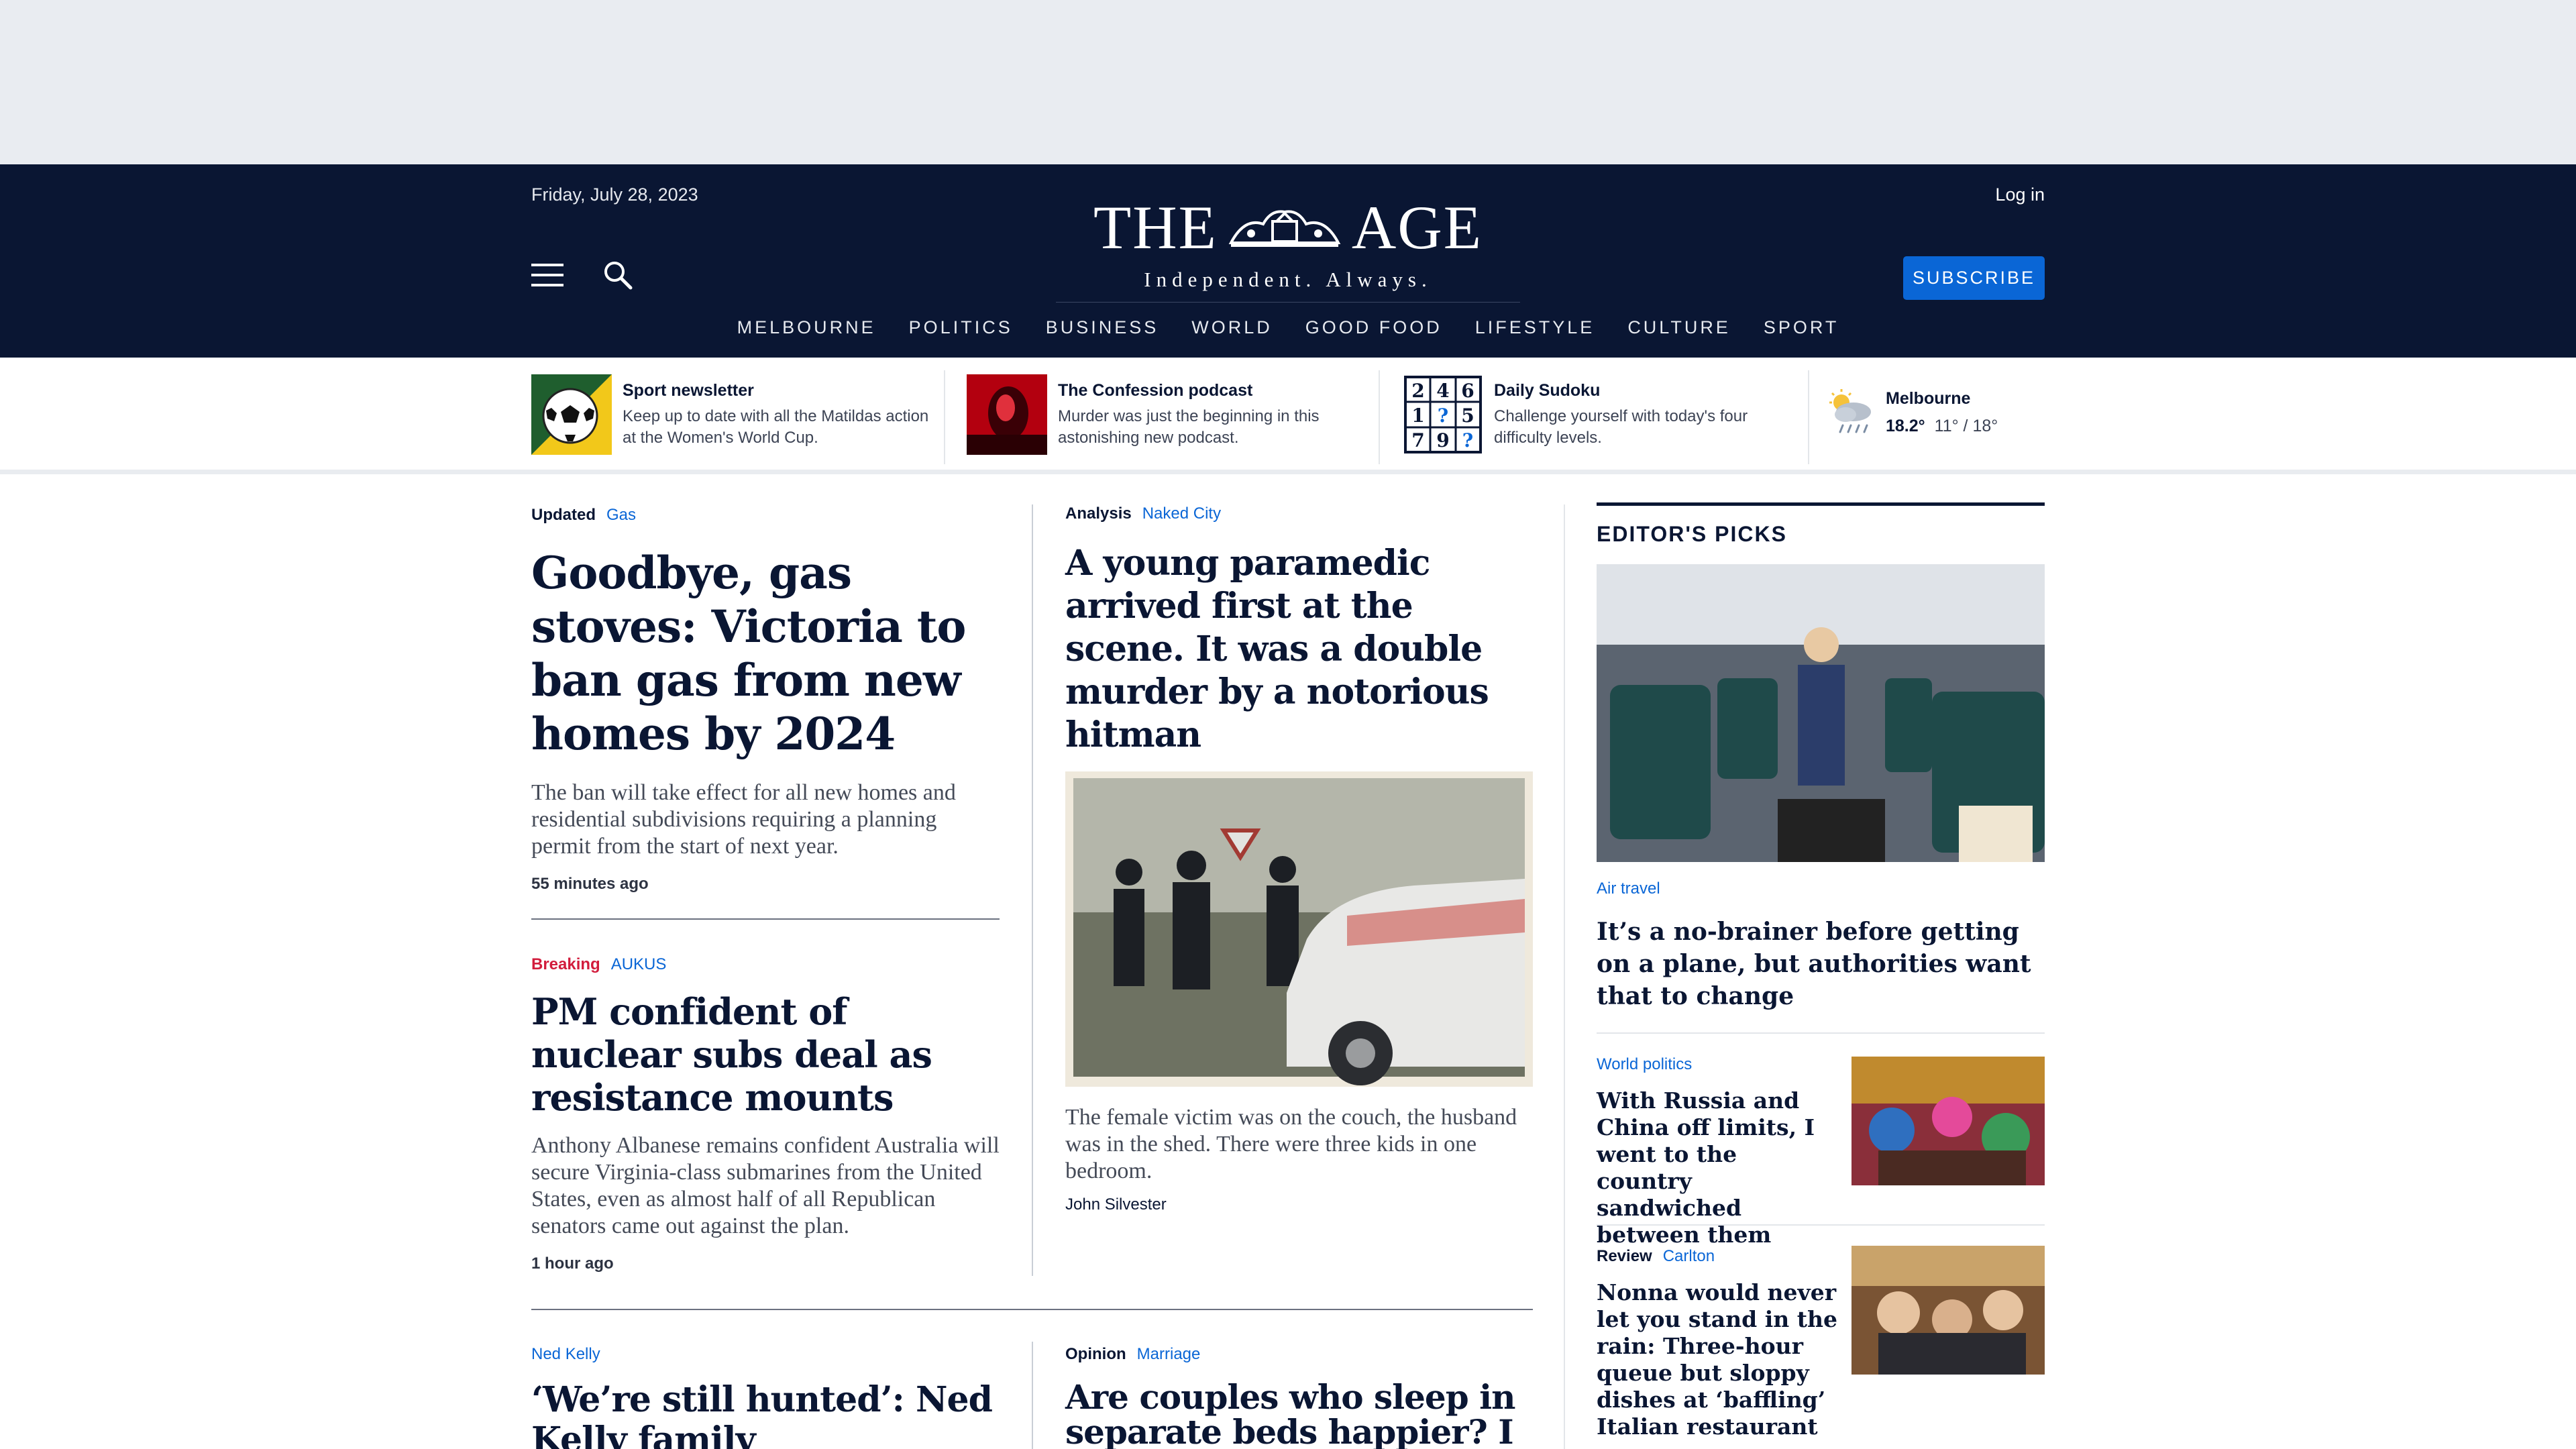 The image size is (2576, 1449). What do you see at coordinates (1299, 1354) in the screenshot?
I see `story-kicker: Opinion Marriage` at bounding box center [1299, 1354].